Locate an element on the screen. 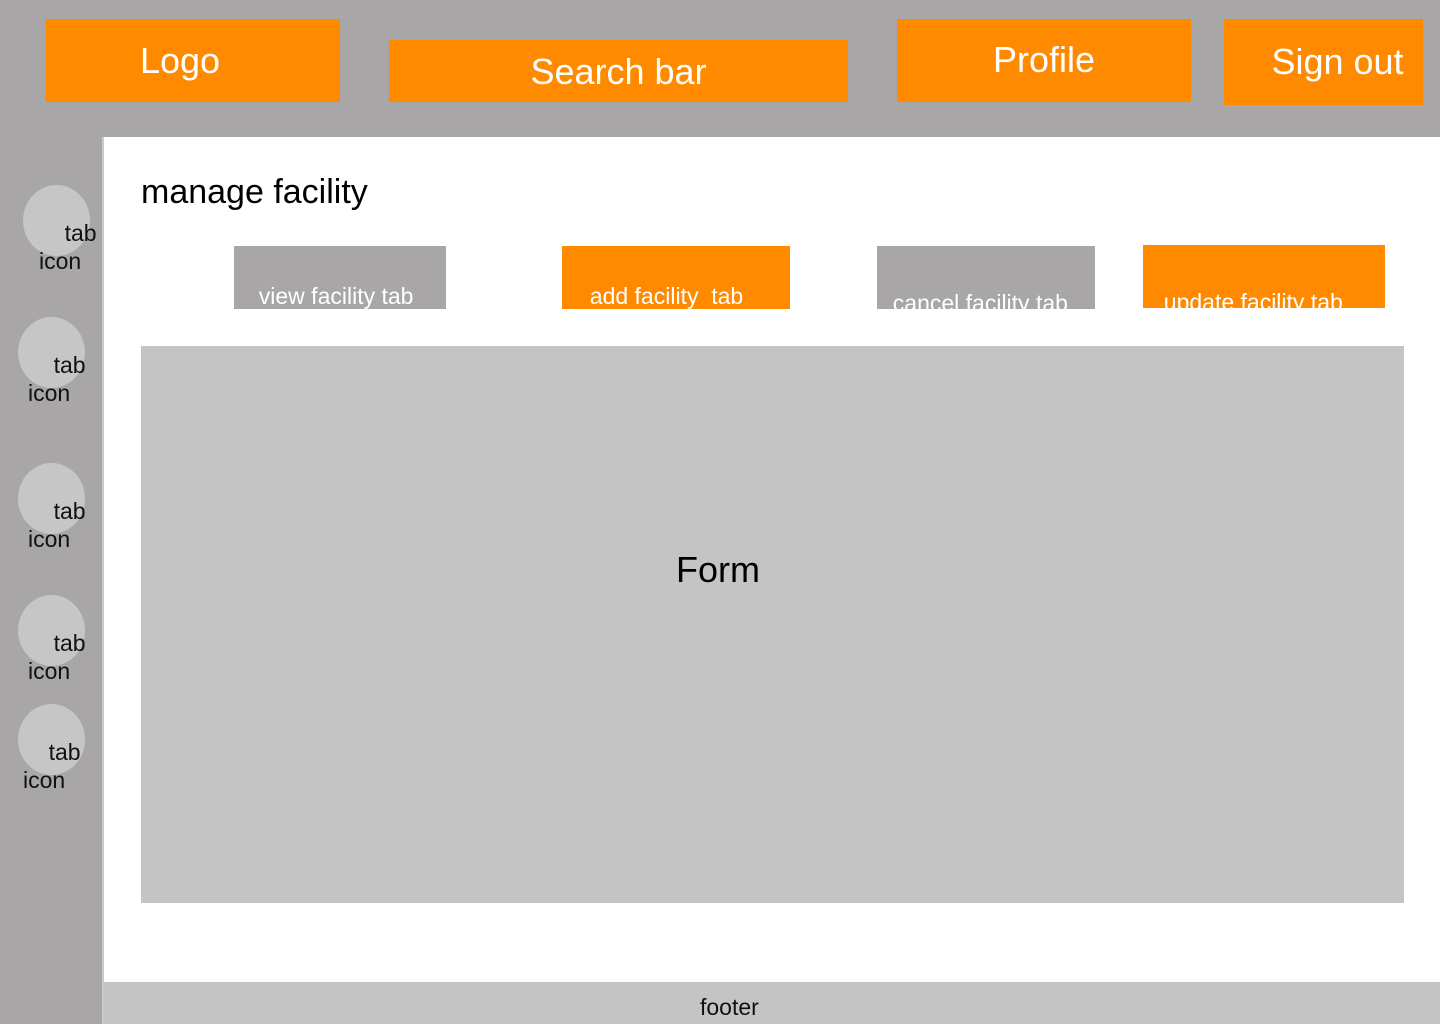 Image resolution: width=1440 pixels, height=1024 pixels. header: Logo Search bar Profile Sign out is located at coordinates (720, 68).